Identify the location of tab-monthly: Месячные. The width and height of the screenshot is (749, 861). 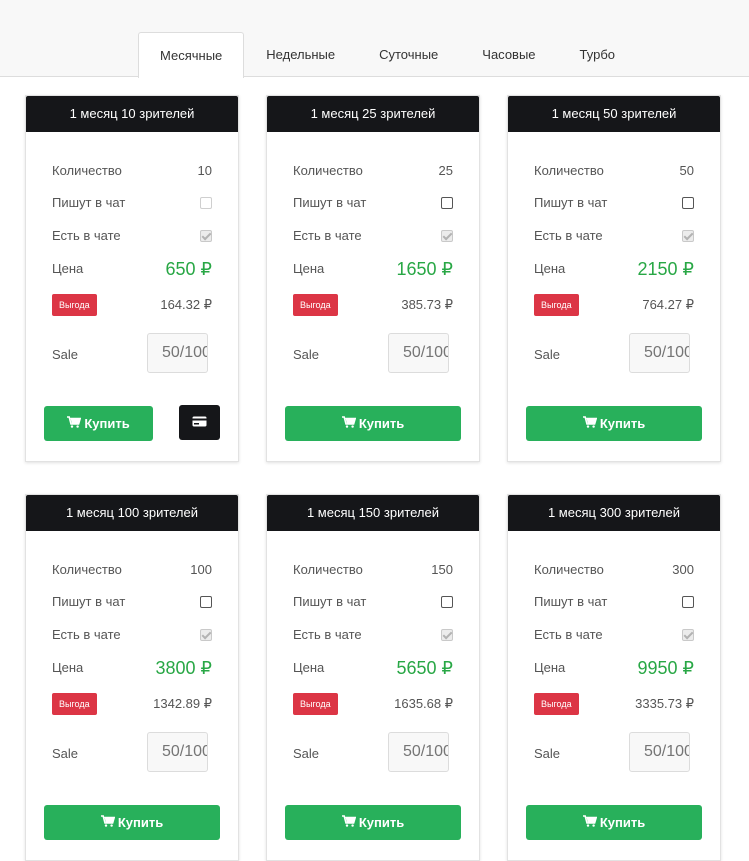
(191, 55).